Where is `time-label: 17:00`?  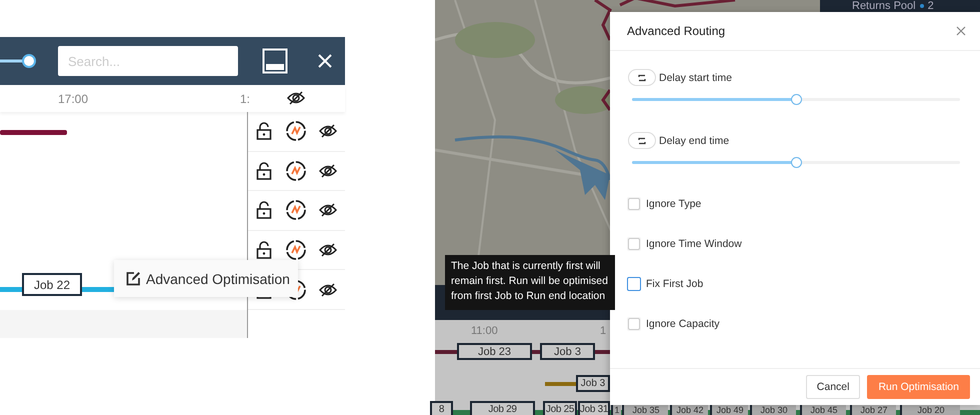
time-label: 17:00 is located at coordinates (73, 99).